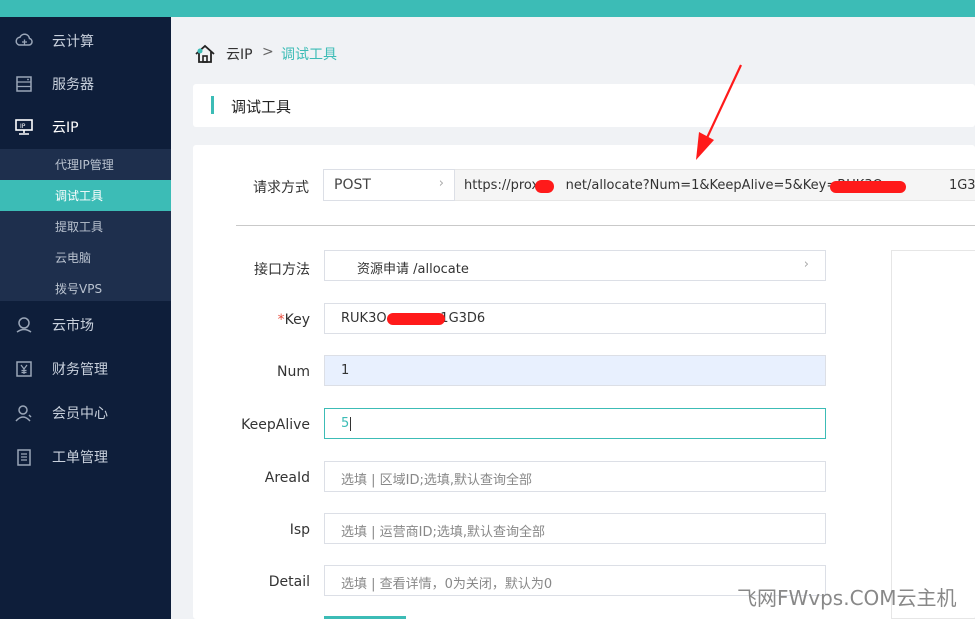 This screenshot has height=619, width=975. What do you see at coordinates (605, 225) in the screenshot?
I see `section-divider` at bounding box center [605, 225].